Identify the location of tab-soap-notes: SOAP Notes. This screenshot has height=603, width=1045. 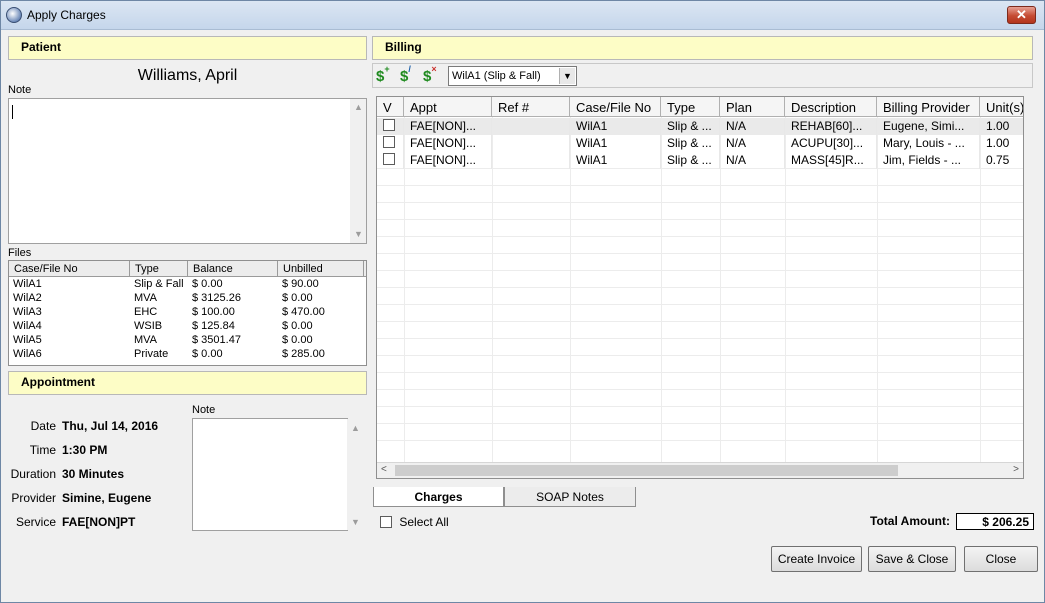
(570, 497).